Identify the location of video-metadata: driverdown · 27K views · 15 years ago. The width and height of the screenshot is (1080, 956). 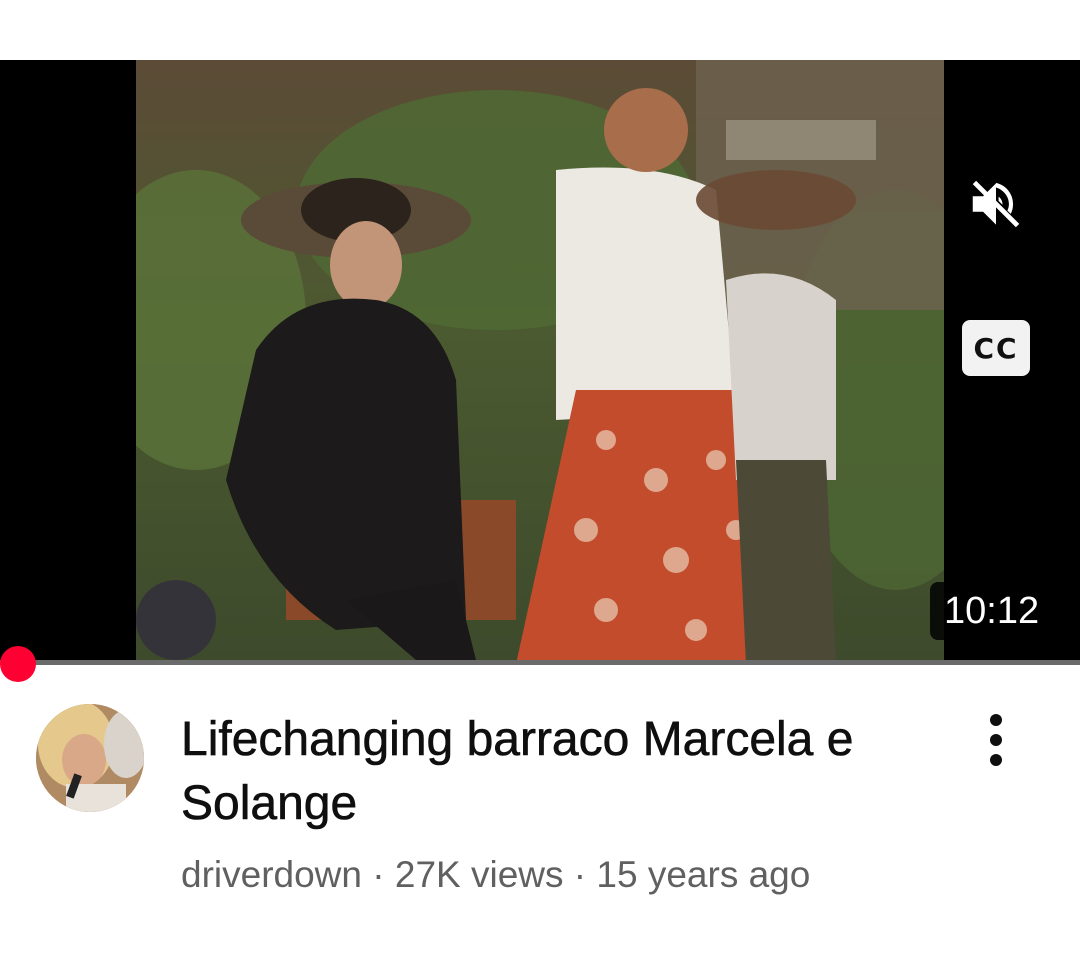
(495, 875).